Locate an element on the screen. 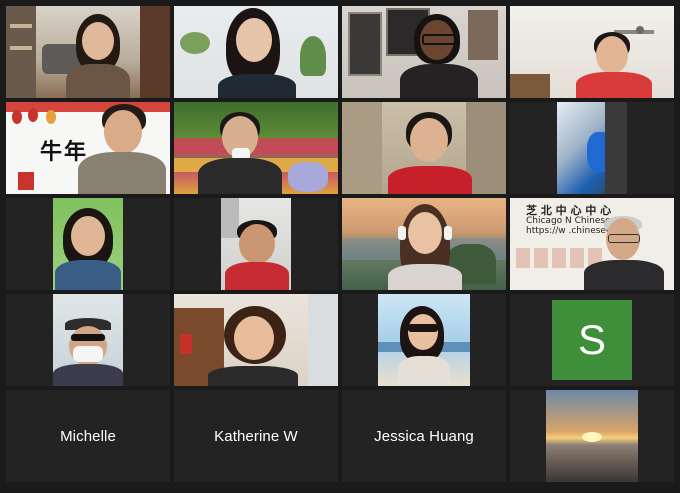 The image size is (680, 493). participant-avatar: S is located at coordinates (592, 340).